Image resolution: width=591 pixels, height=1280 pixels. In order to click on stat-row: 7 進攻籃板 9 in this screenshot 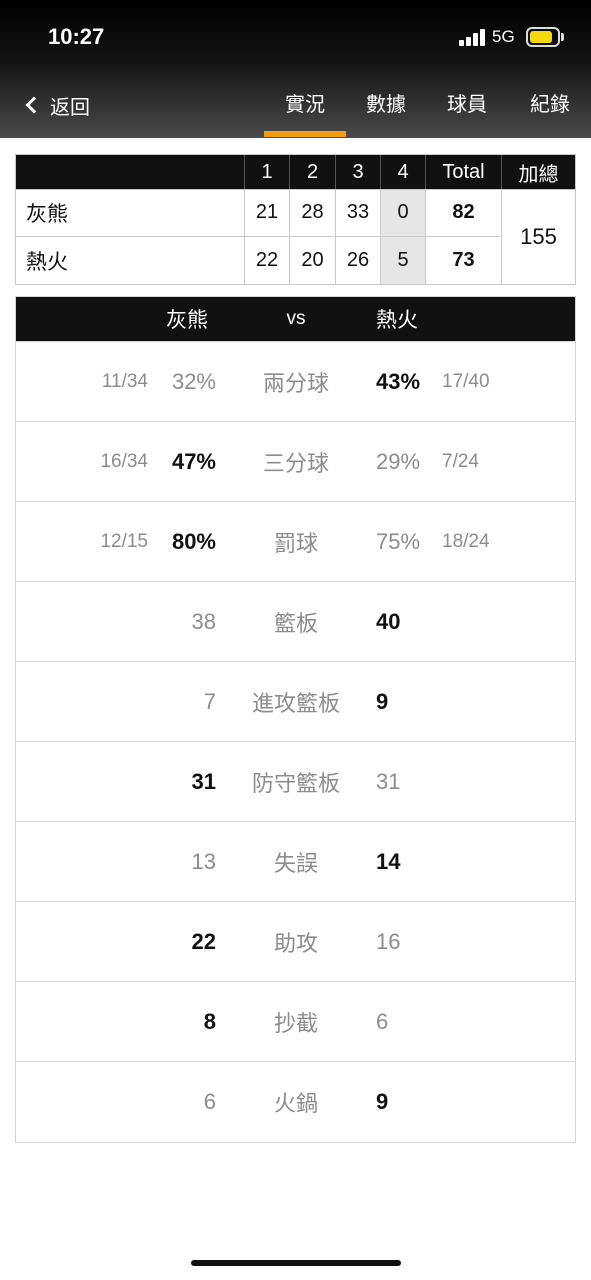, I will do `click(295, 701)`.